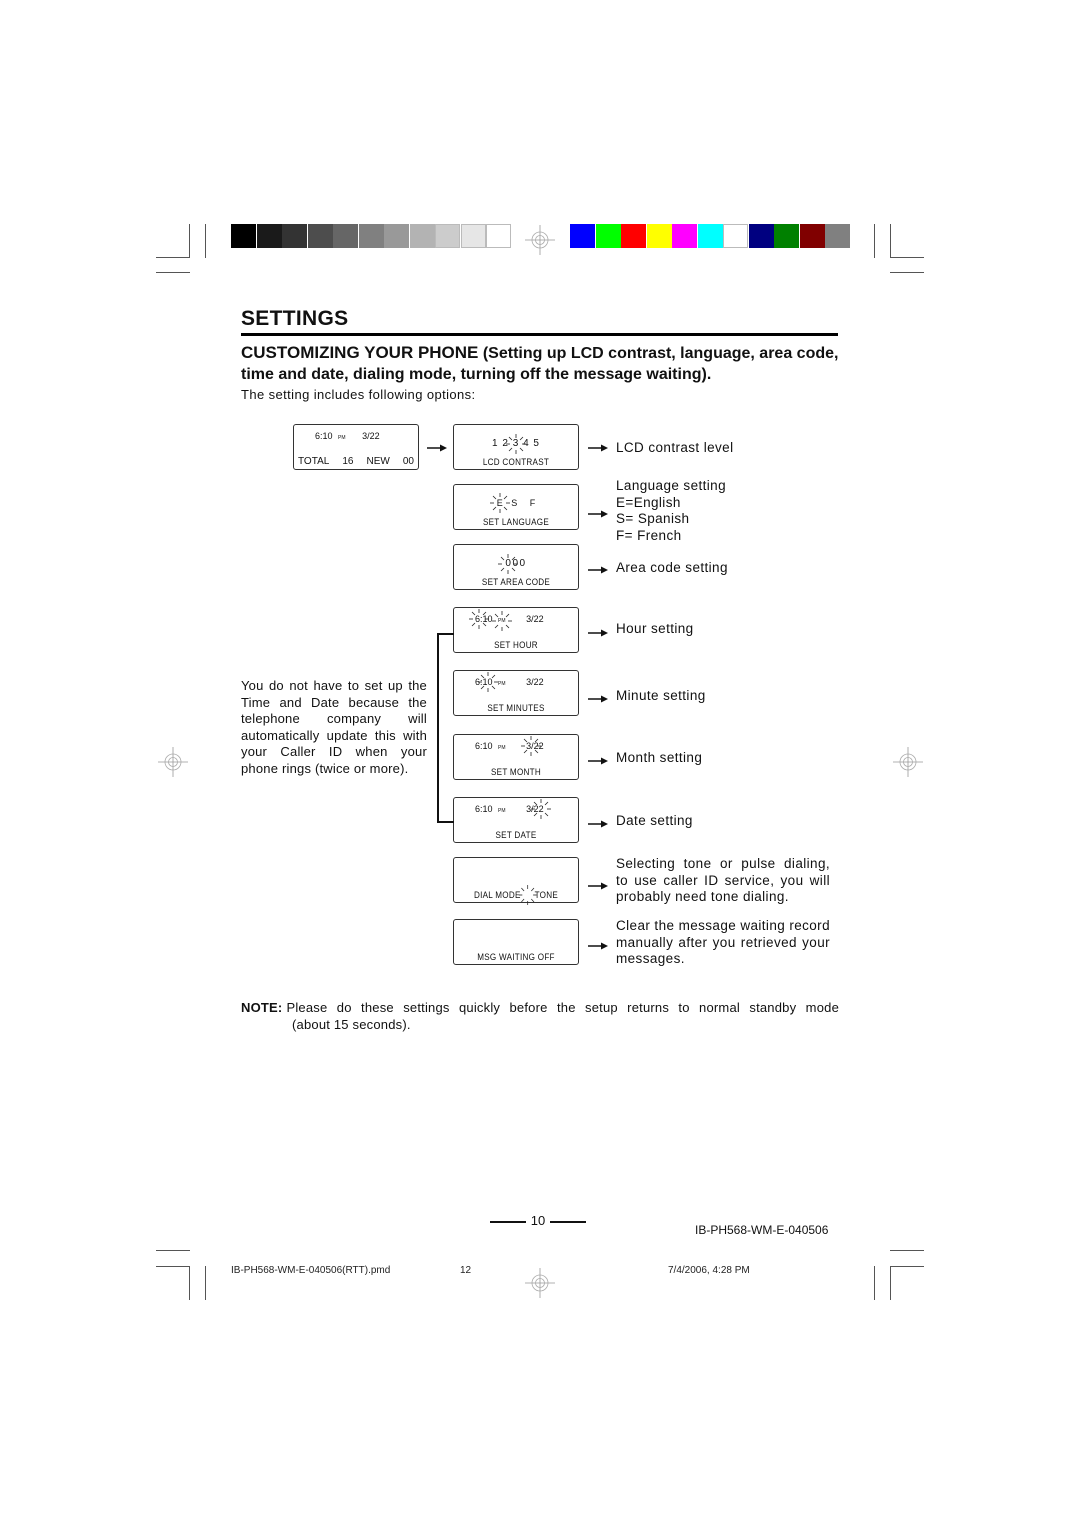 The image size is (1080, 1526). Describe the element at coordinates (655, 629) in the screenshot. I see `setting-description-hour: Hour setting` at that location.